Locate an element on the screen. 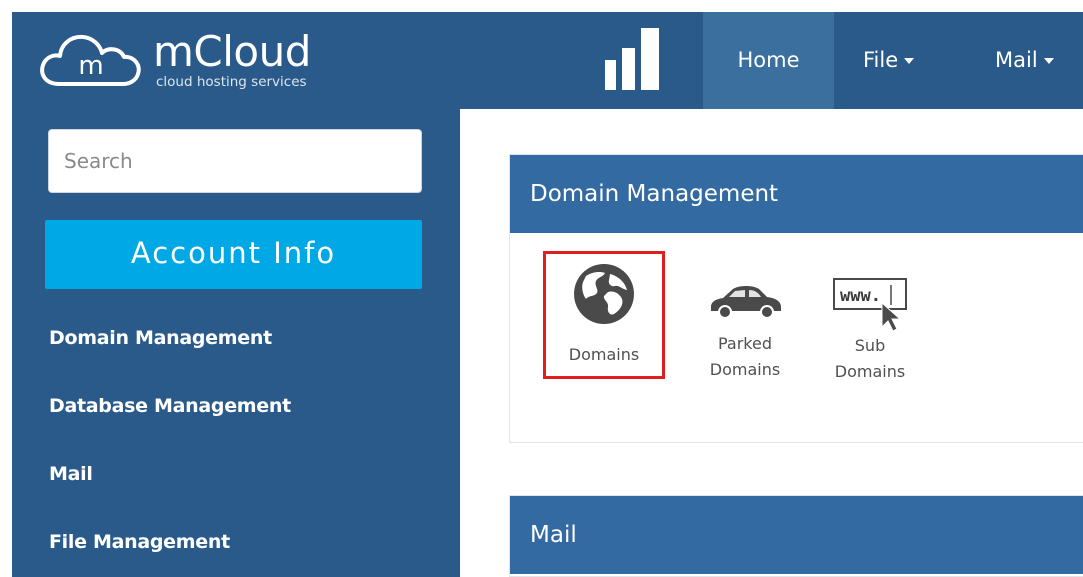 Image resolution: width=1083 pixels, height=577 pixels. sidebar-item-file-management: File Management is located at coordinates (139, 542).